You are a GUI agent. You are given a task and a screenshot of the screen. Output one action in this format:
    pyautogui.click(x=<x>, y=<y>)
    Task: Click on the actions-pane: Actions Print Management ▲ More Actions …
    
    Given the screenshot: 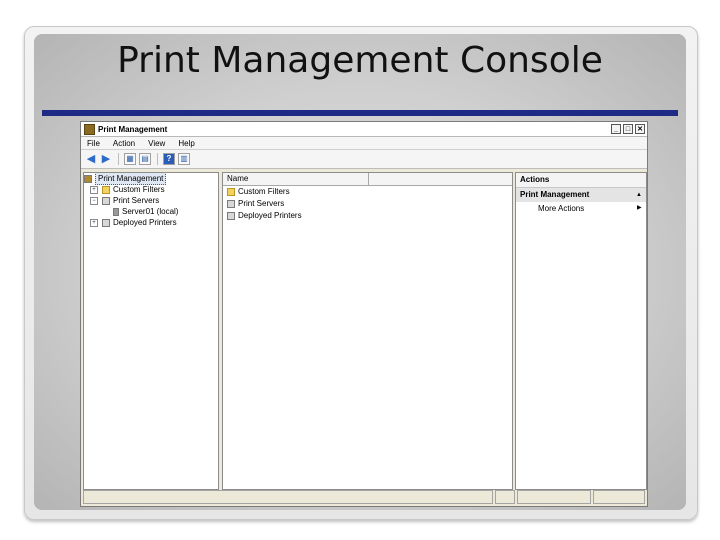 What is the action you would take?
    pyautogui.click(x=581, y=331)
    